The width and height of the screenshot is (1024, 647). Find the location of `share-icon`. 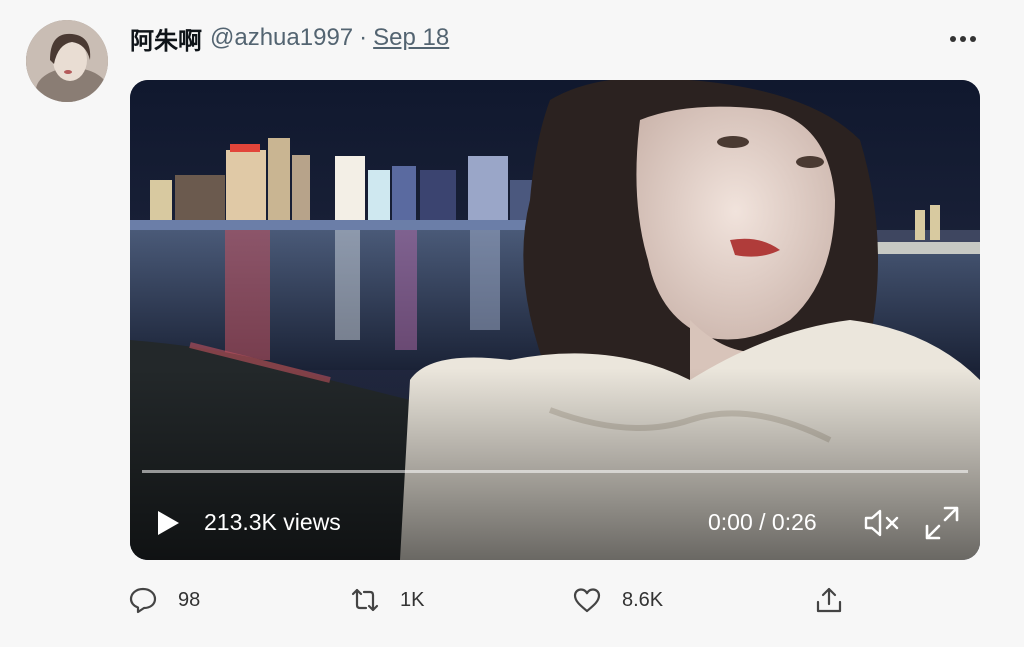

share-icon is located at coordinates (829, 600).